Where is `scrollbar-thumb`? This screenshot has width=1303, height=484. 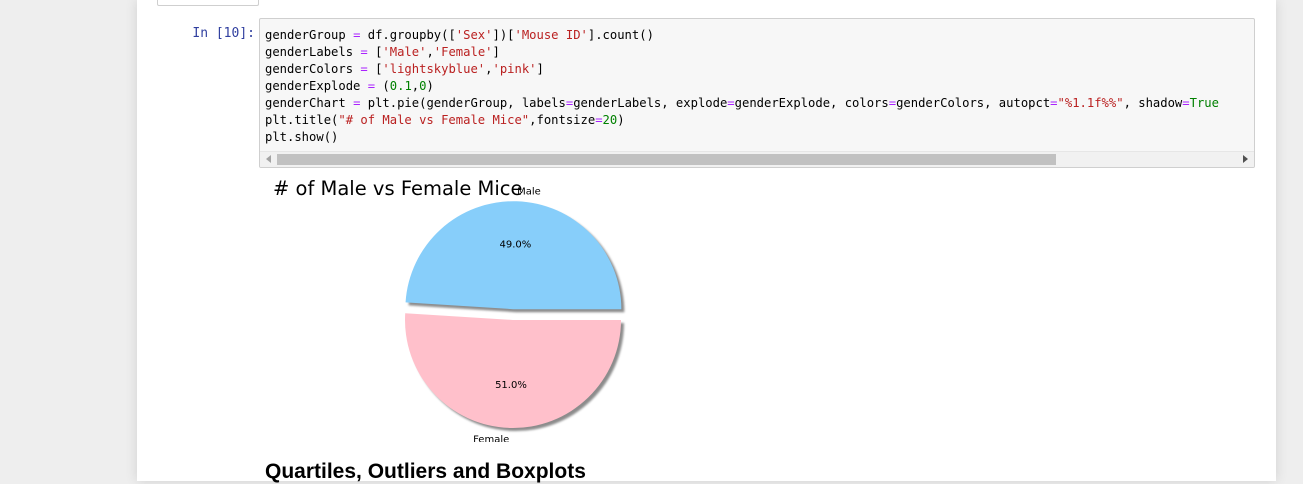
scrollbar-thumb is located at coordinates (666, 159).